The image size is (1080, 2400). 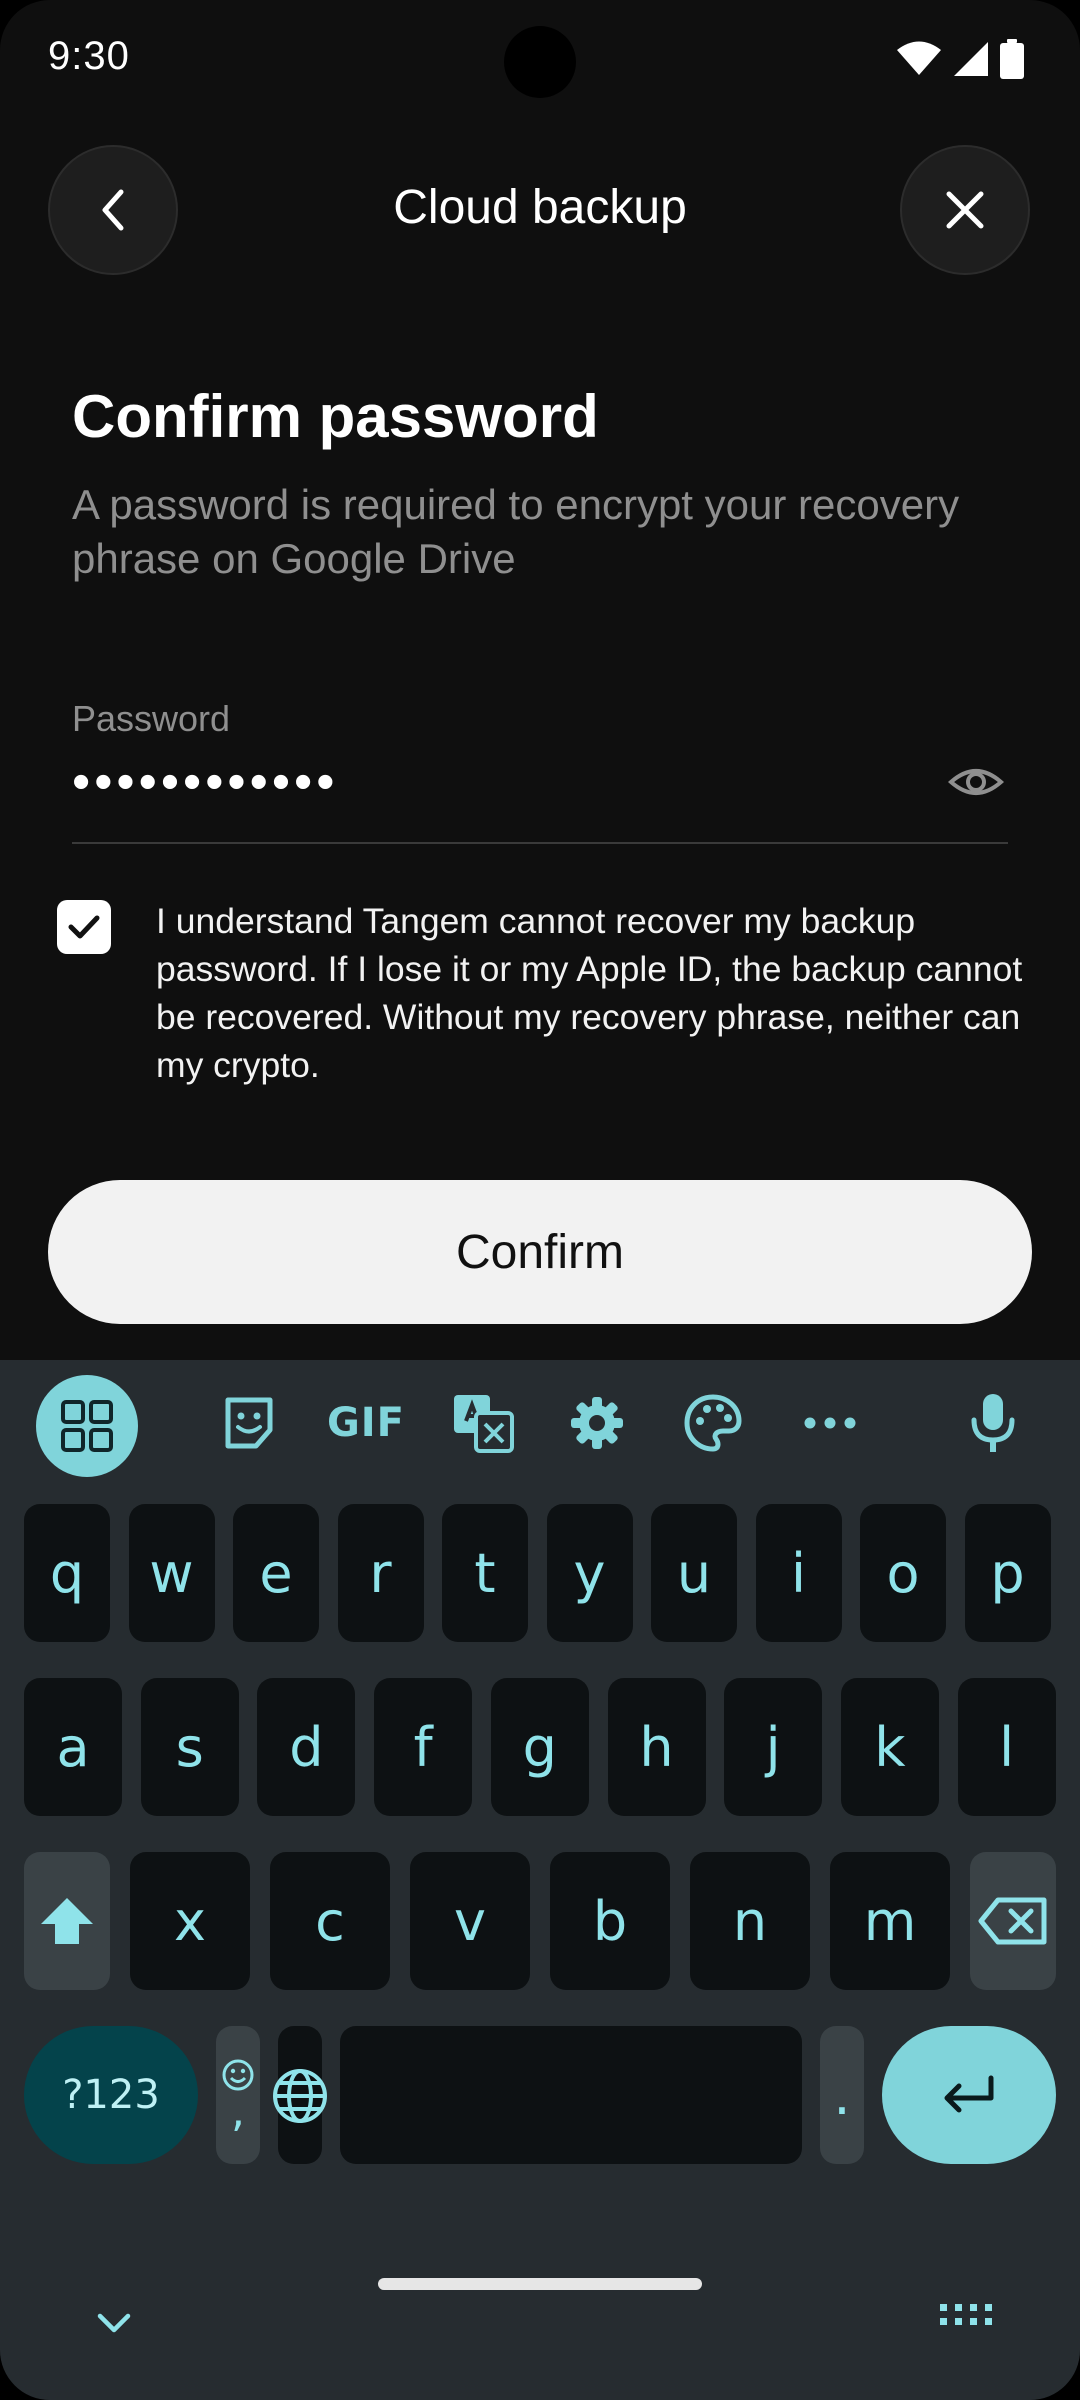 What do you see at coordinates (971, 59) in the screenshot?
I see `signal-icon` at bounding box center [971, 59].